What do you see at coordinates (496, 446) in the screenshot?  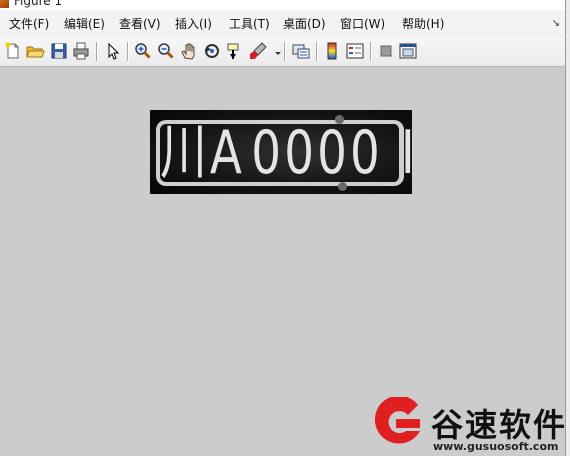 I see `watermark-url: www.gusuosoft.com` at bounding box center [496, 446].